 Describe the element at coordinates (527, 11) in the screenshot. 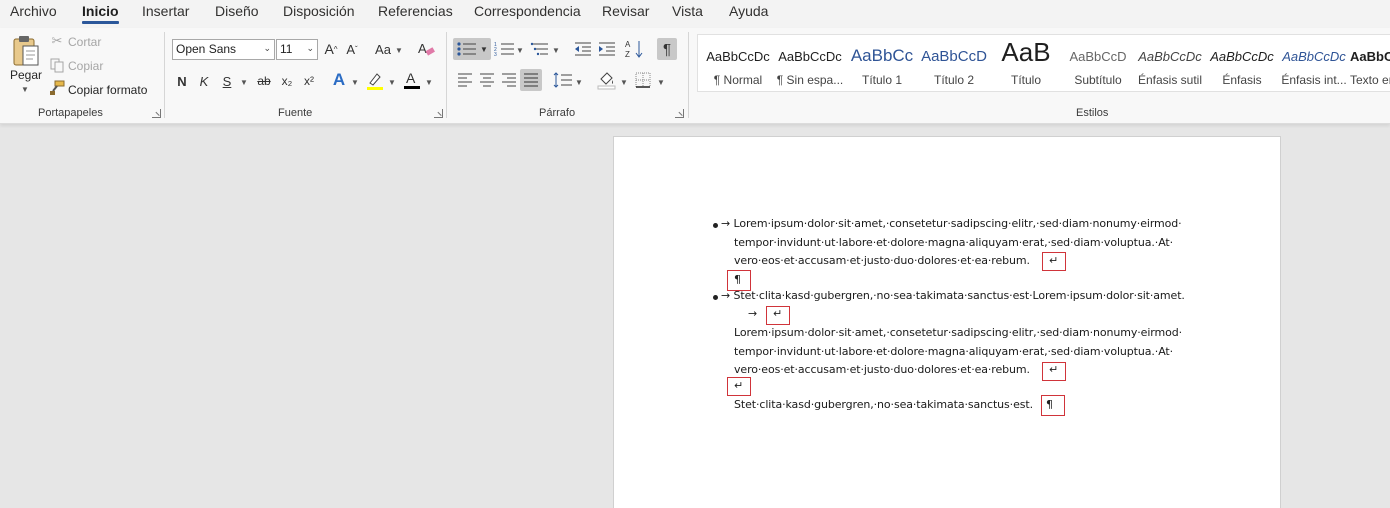

I see `tab-correspondencia: Correspondencia` at that location.